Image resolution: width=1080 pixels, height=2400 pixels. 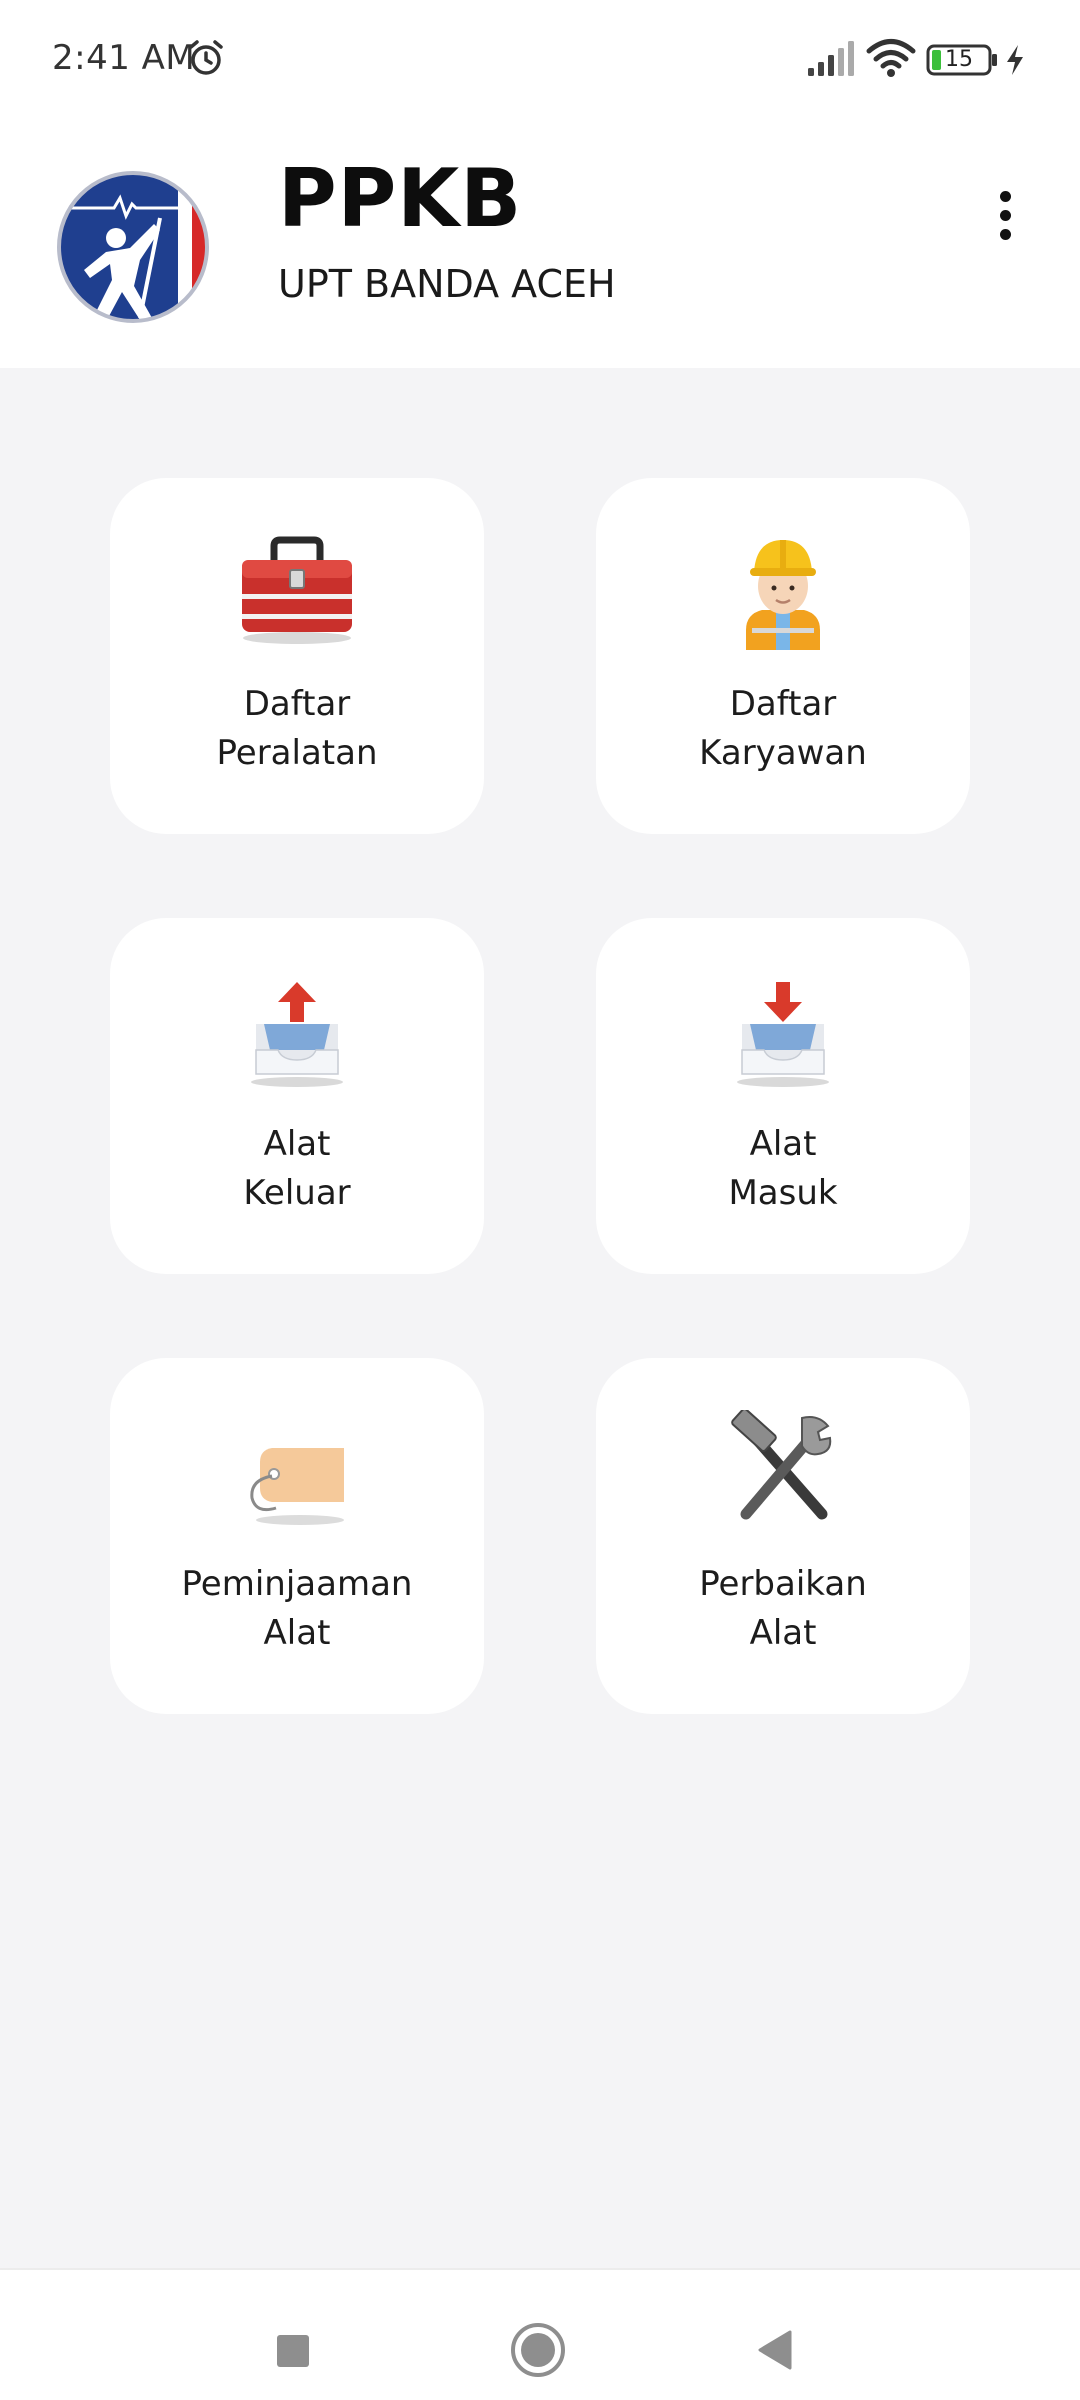 I want to click on pln-lineman-logo, so click(x=133, y=247).